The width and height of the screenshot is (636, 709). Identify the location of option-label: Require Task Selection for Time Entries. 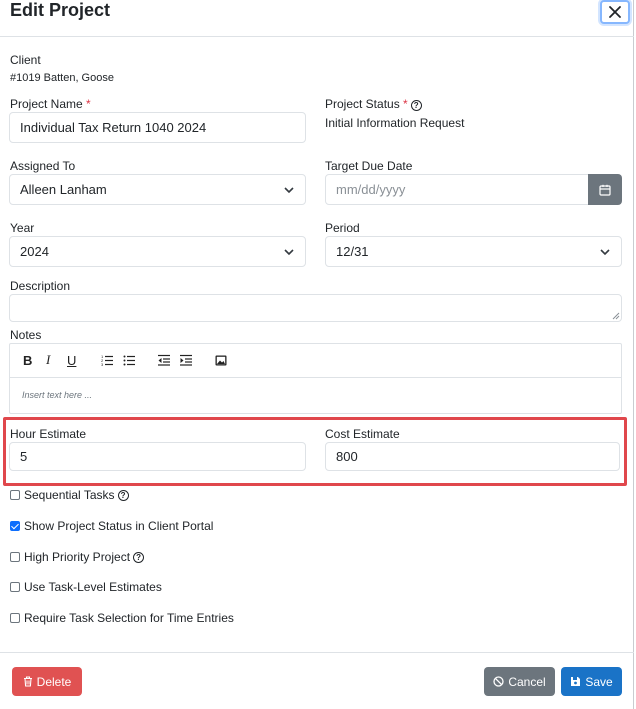
(129, 618).